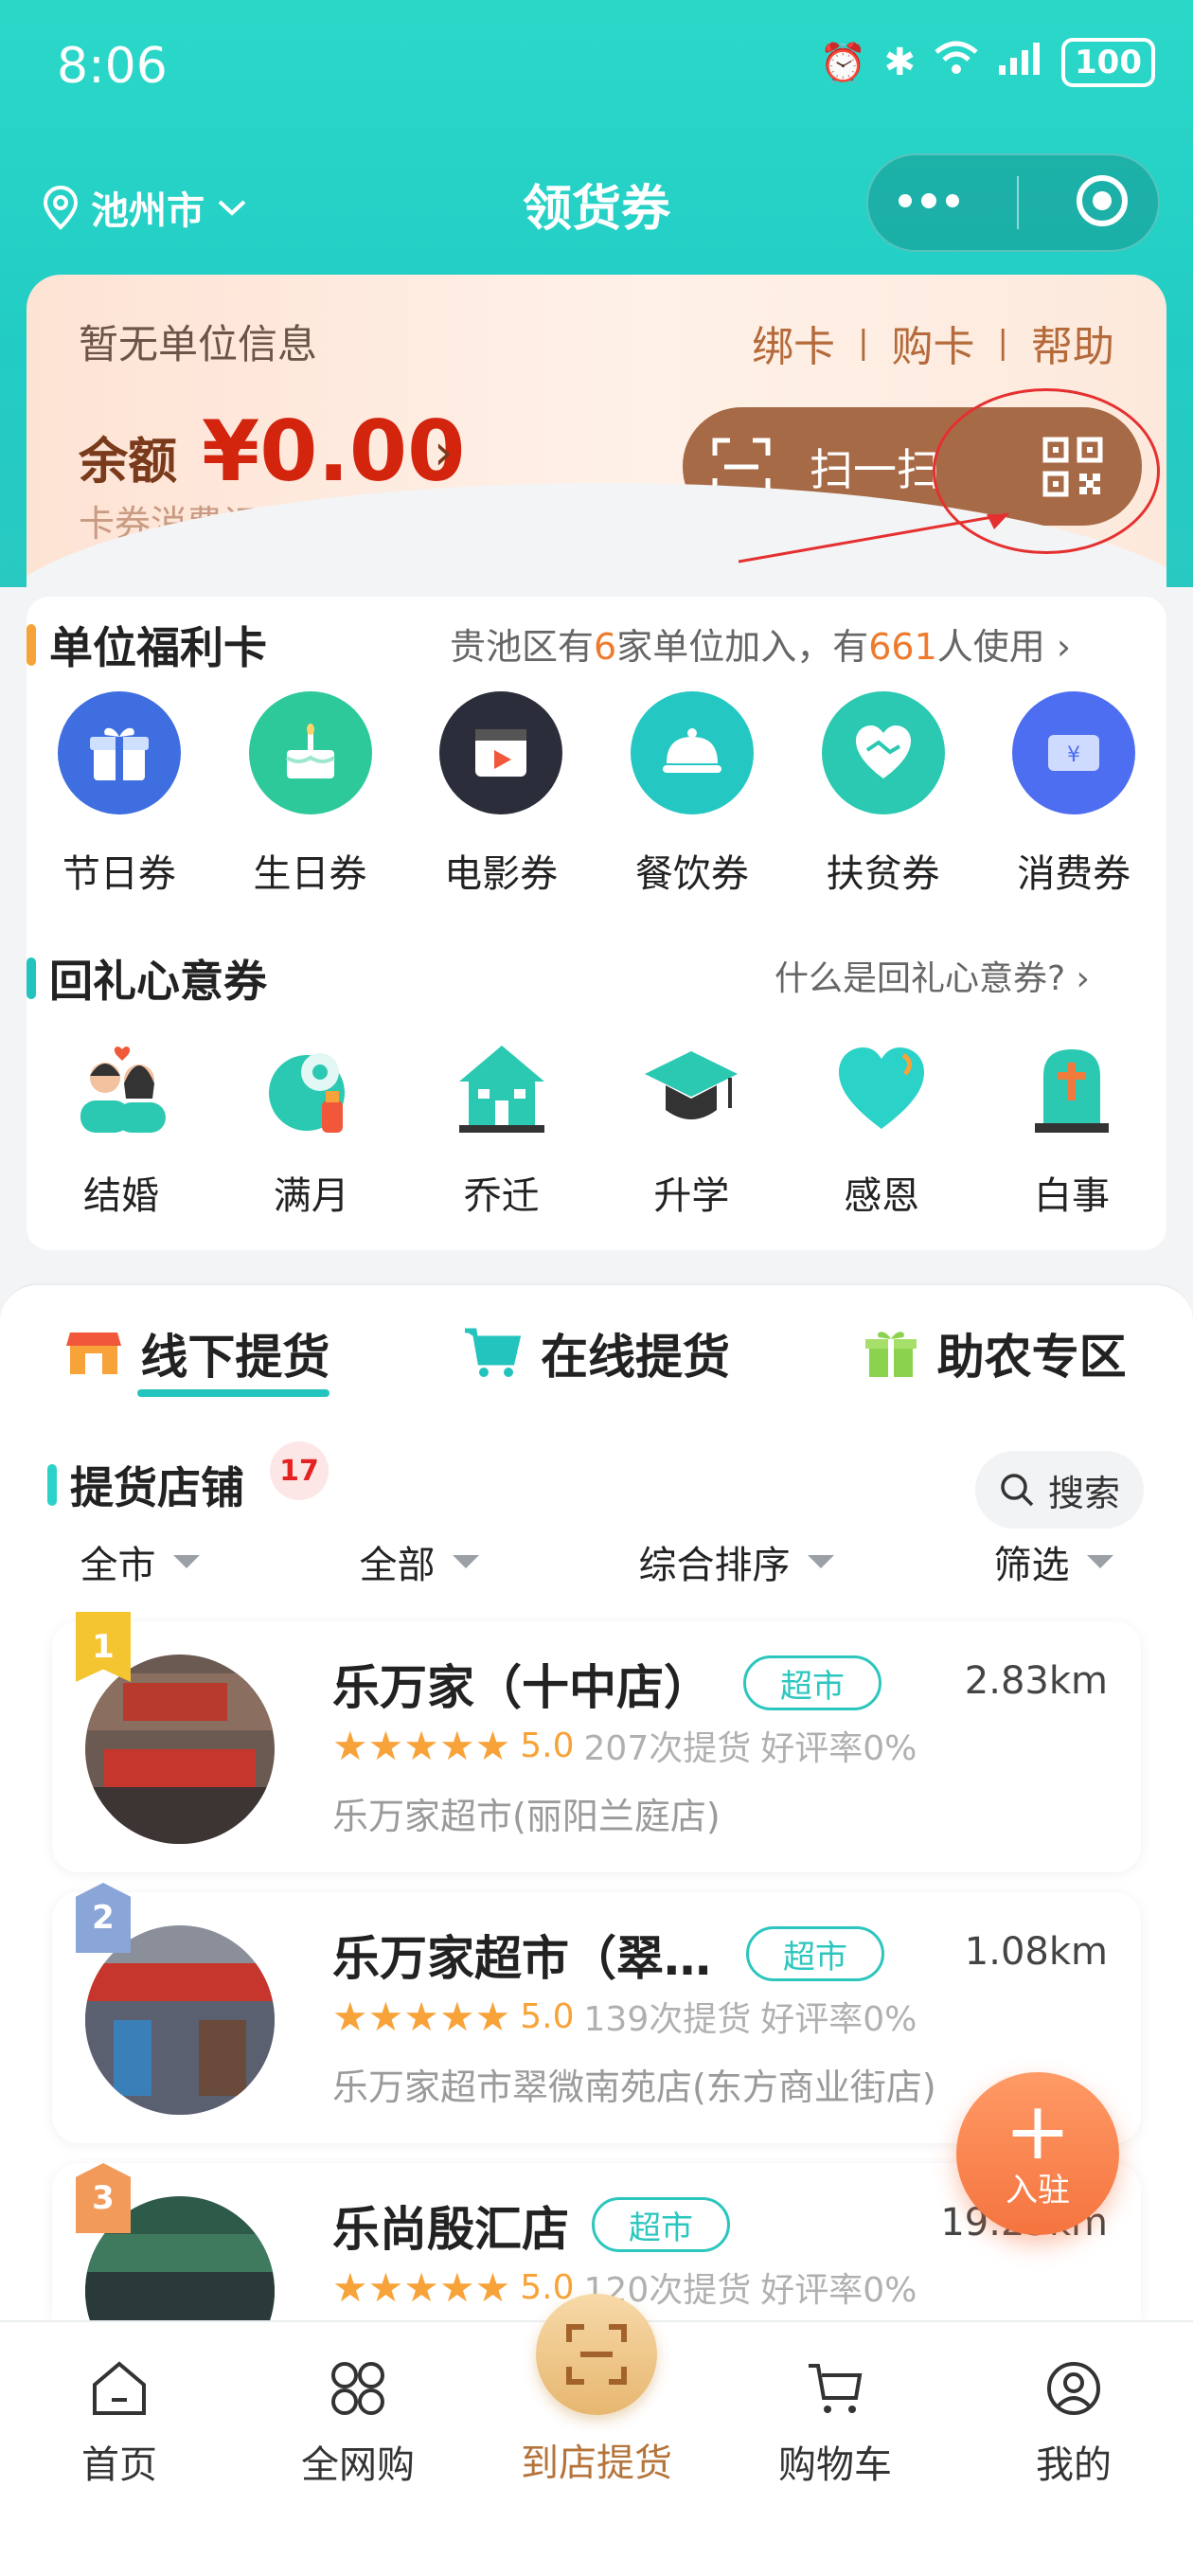 This screenshot has height=2576, width=1193. Describe the element at coordinates (1071, 1131) in the screenshot. I see `gift-item-funeral: 白事` at that location.